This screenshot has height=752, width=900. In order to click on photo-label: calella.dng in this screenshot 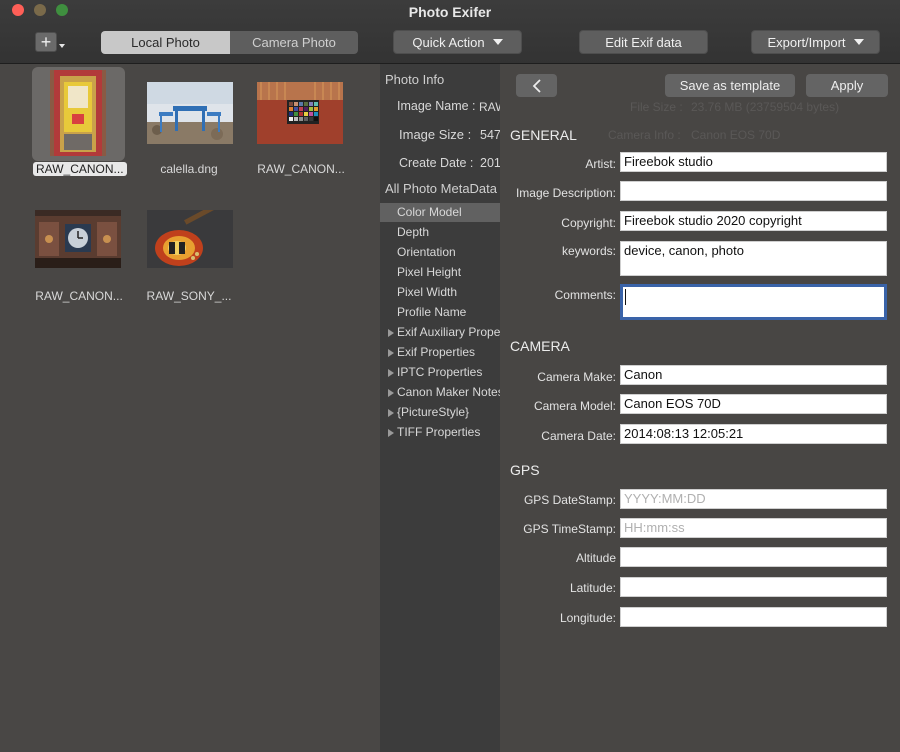, I will do `click(189, 169)`.